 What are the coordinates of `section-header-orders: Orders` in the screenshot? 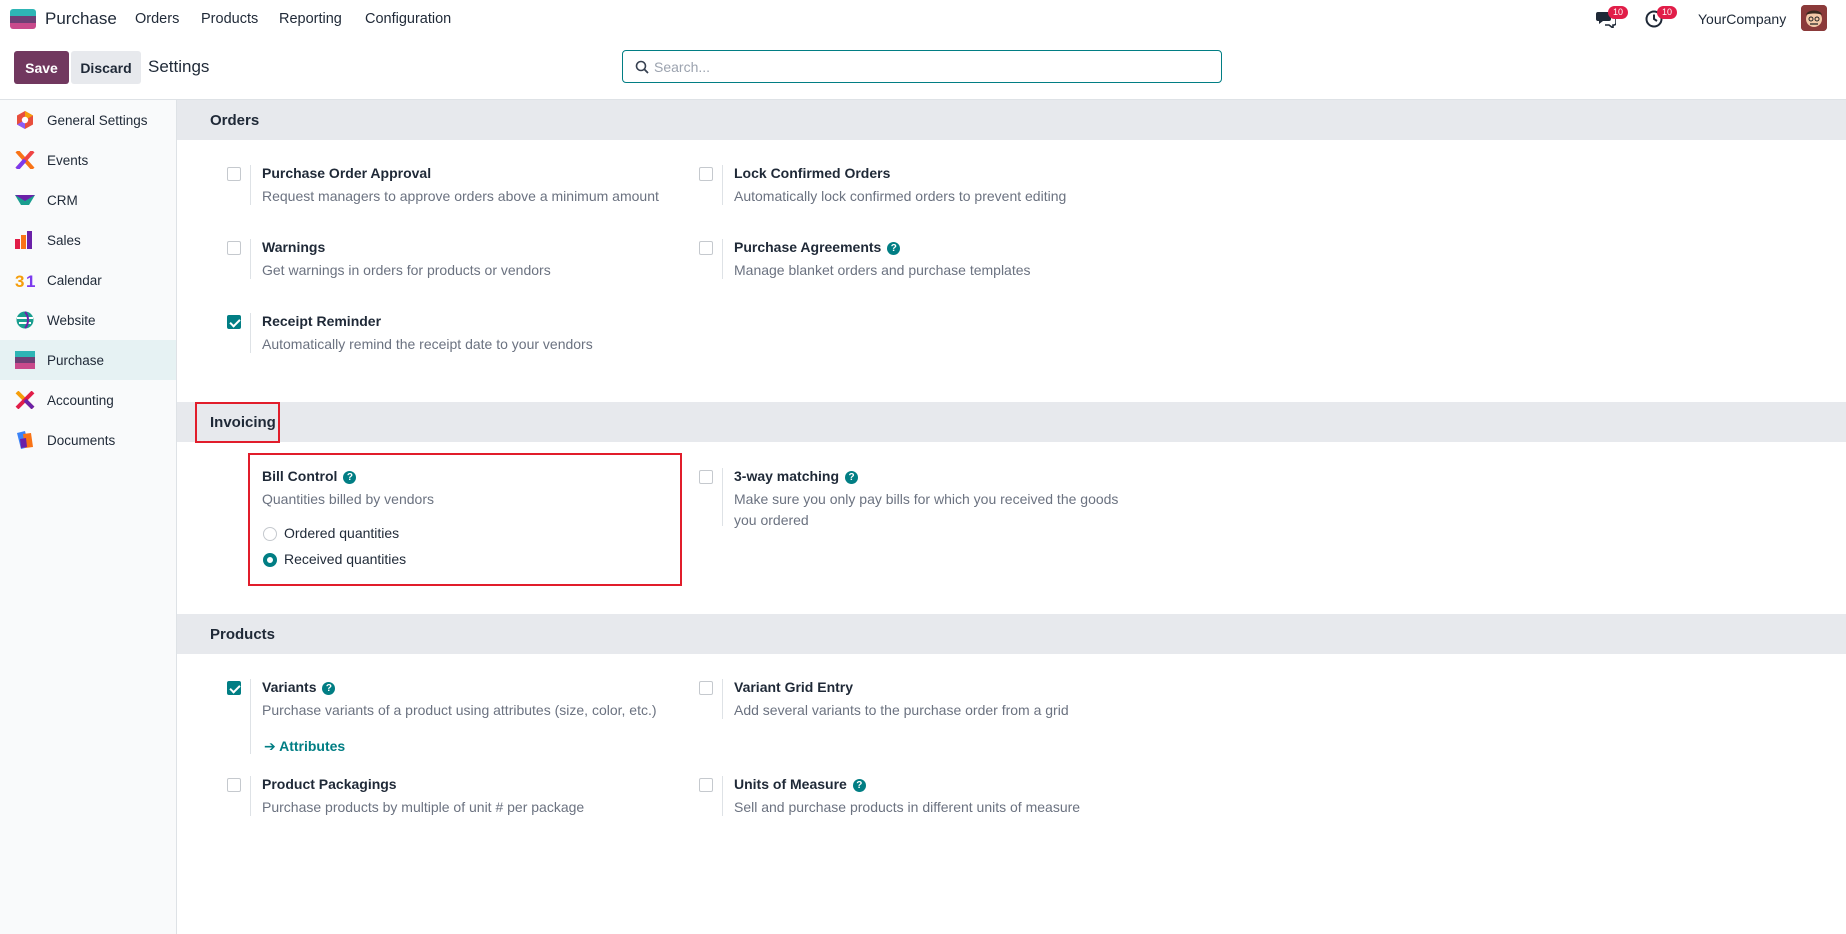 It's located at (1011, 120).